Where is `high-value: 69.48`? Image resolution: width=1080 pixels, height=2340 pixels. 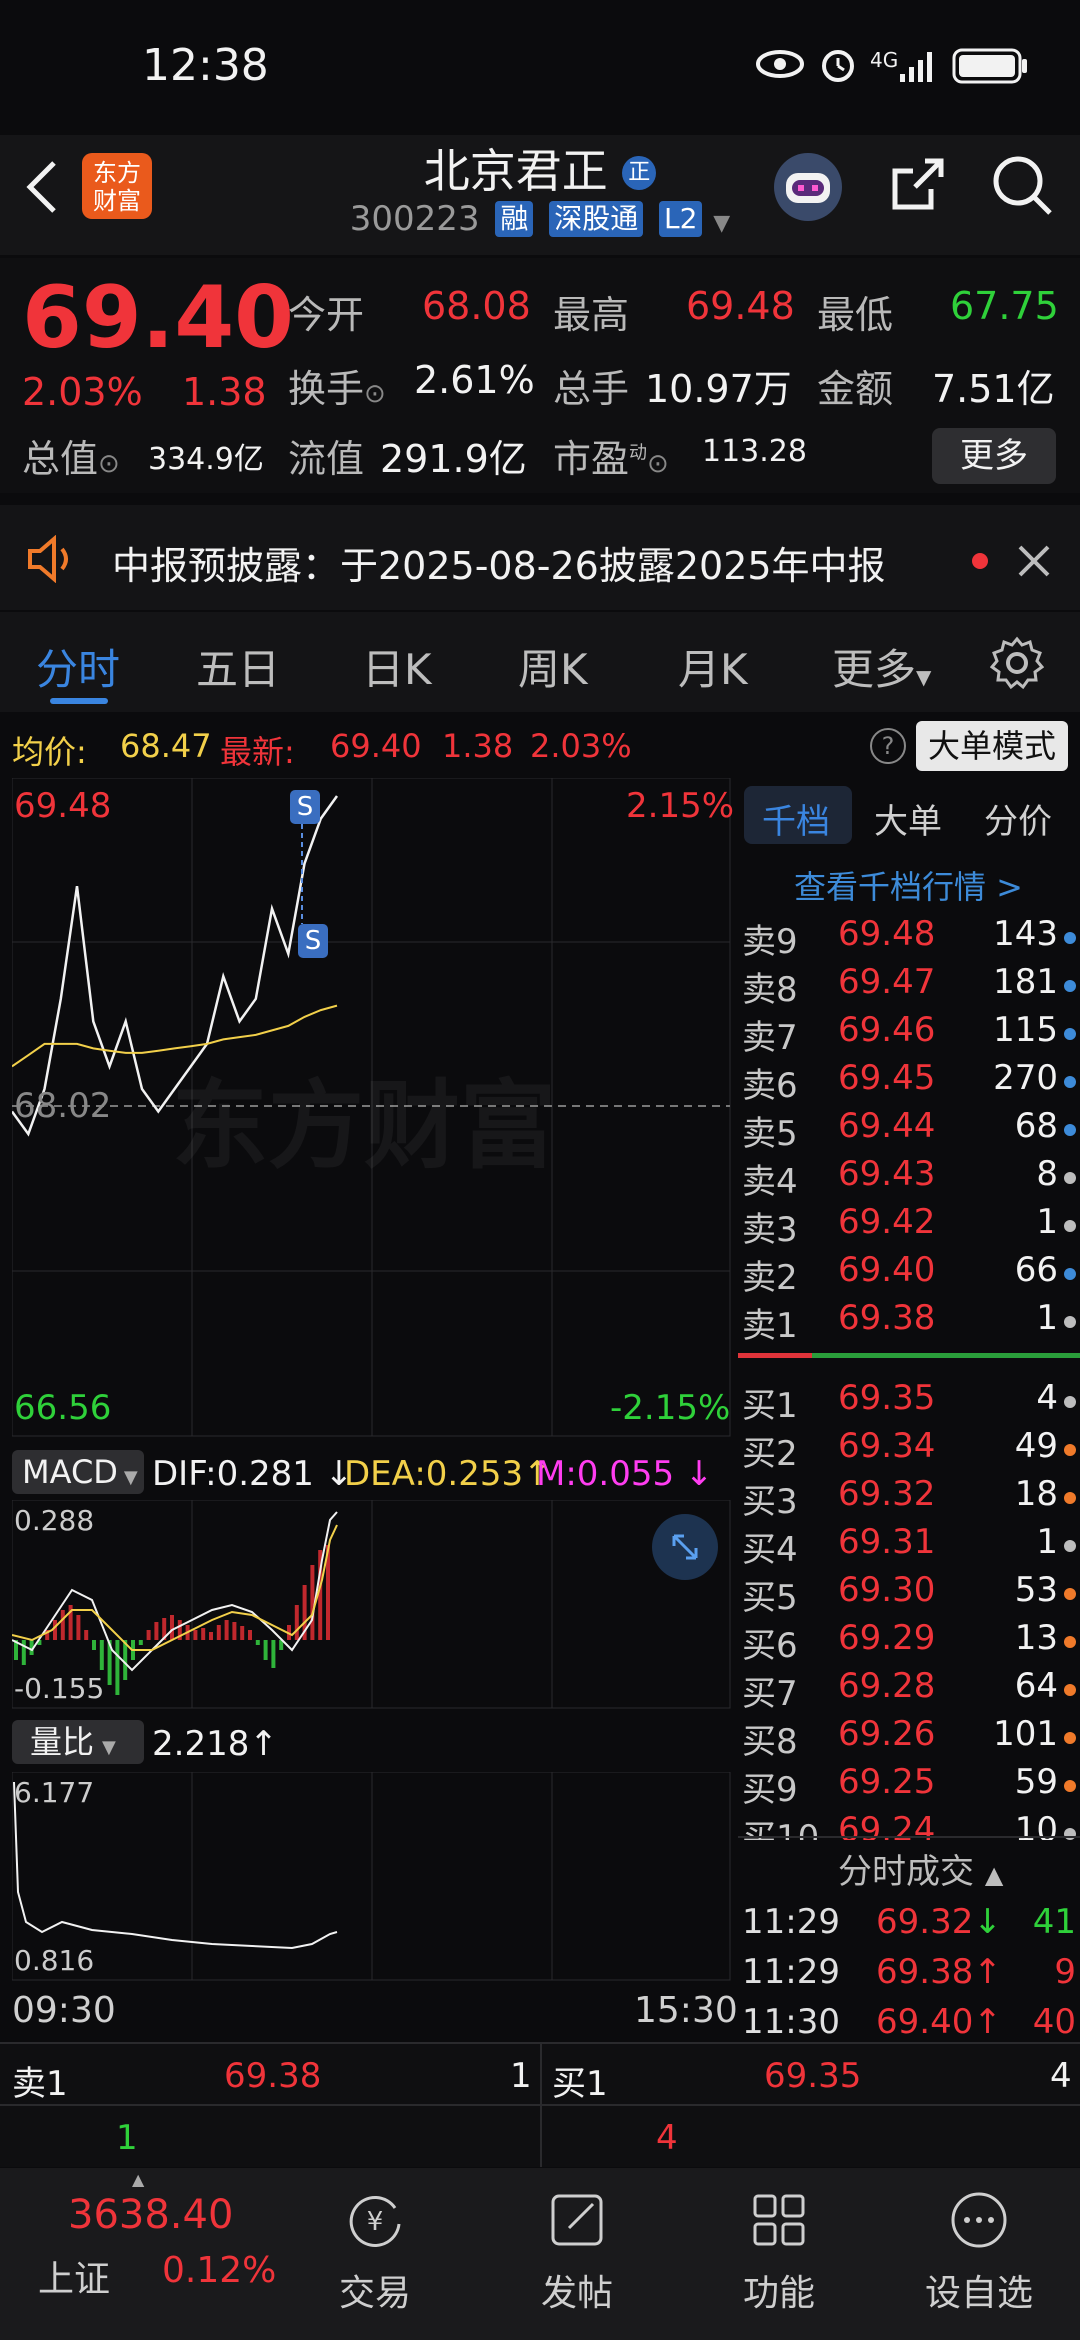
high-value: 69.48 is located at coordinates (740, 306).